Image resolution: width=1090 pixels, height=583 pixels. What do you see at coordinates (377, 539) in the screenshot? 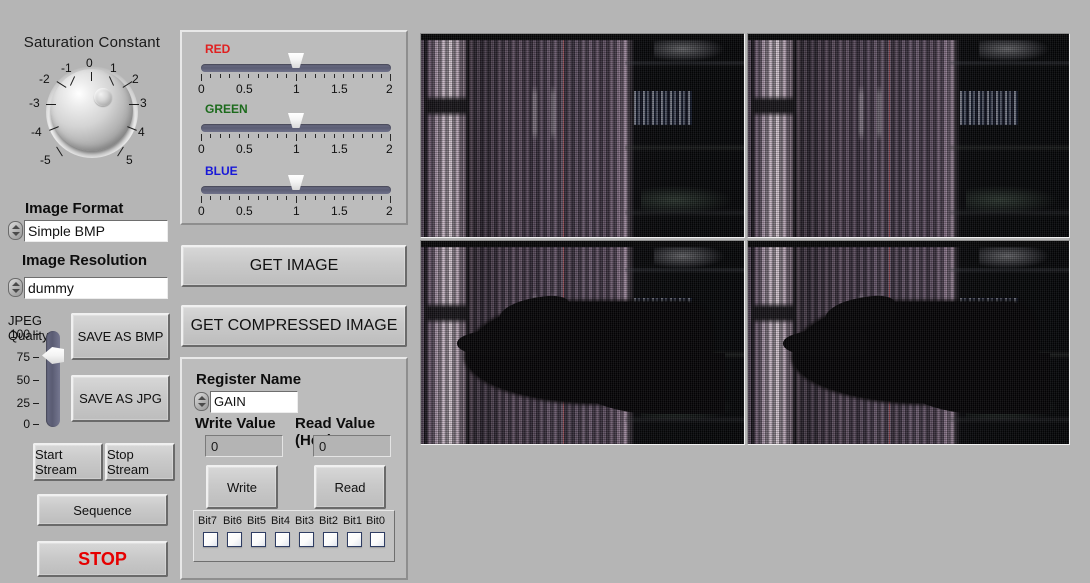
I see `bit0-checkbox` at bounding box center [377, 539].